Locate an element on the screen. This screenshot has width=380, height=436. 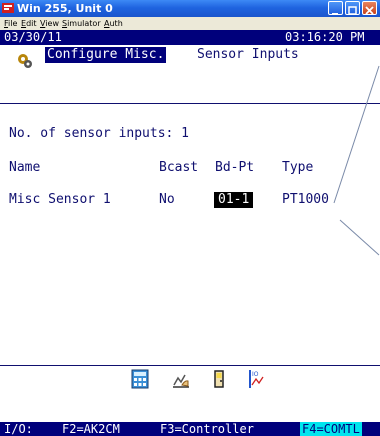
menu-simulator-label: imulator is located at coordinates (84, 23).